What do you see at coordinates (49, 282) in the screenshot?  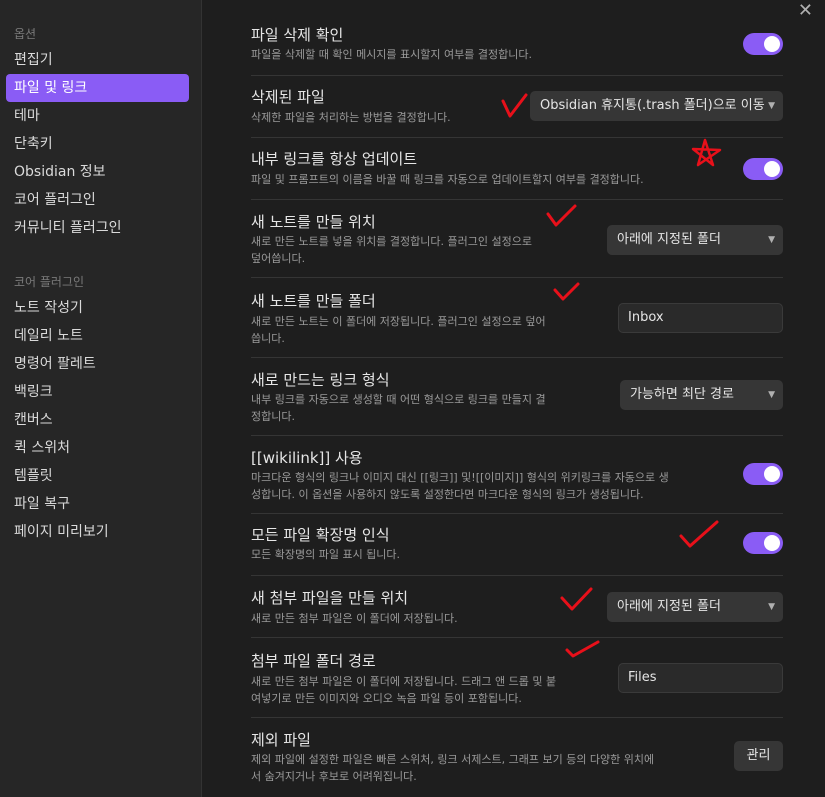 I see `sidebar-header-core-plugins: 코어 플러그인` at bounding box center [49, 282].